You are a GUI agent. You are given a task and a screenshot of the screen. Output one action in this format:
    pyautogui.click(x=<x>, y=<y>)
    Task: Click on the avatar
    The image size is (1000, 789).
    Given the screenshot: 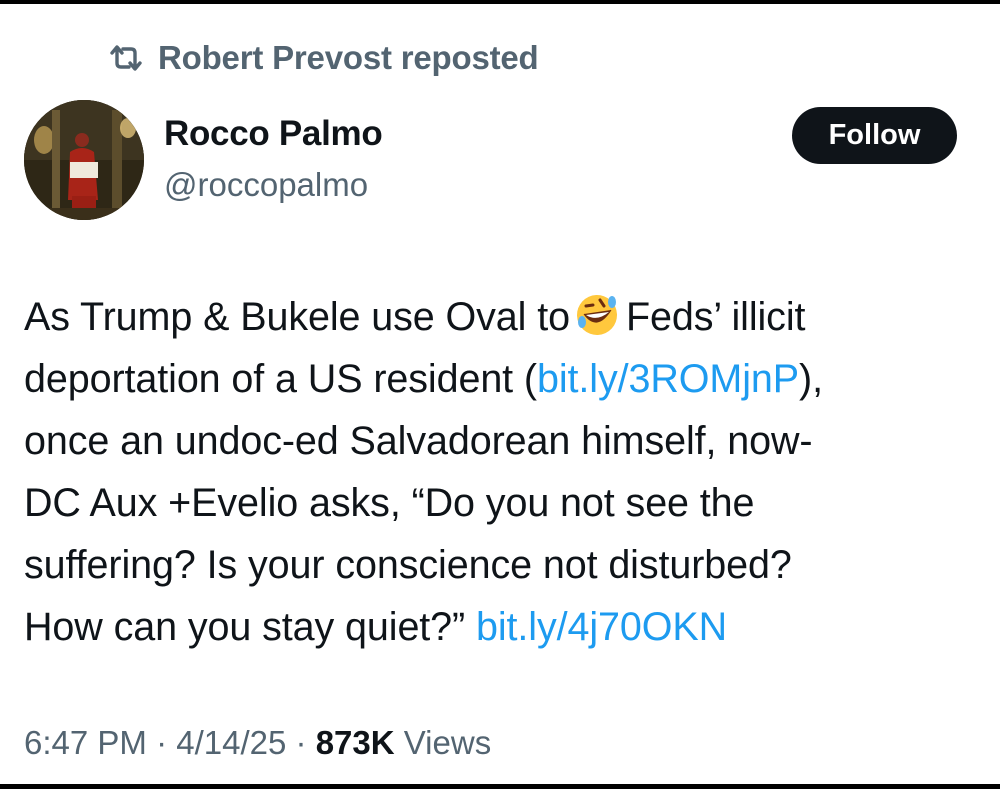 What is the action you would take?
    pyautogui.click(x=84, y=160)
    